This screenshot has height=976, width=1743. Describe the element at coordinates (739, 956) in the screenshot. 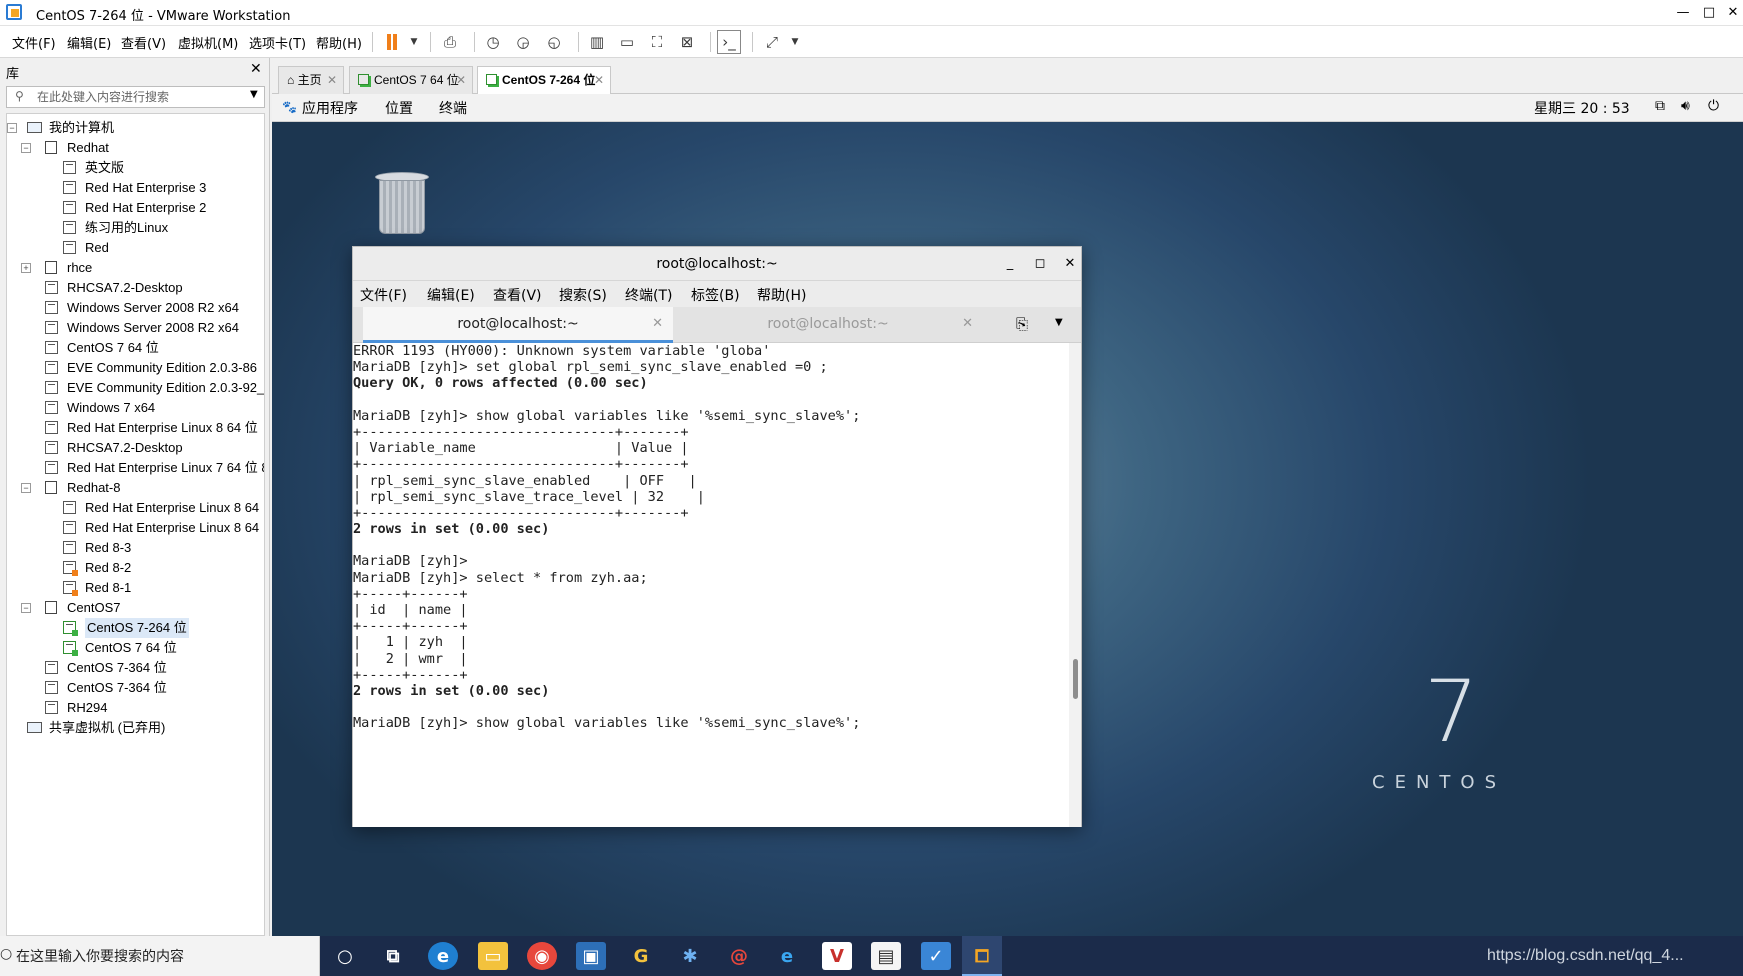

I see `snail-app-icon: @` at that location.